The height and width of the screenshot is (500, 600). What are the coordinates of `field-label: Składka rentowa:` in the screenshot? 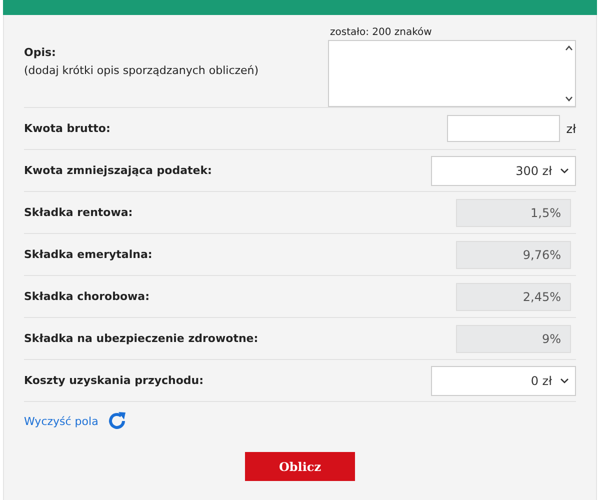 It's located at (78, 212).